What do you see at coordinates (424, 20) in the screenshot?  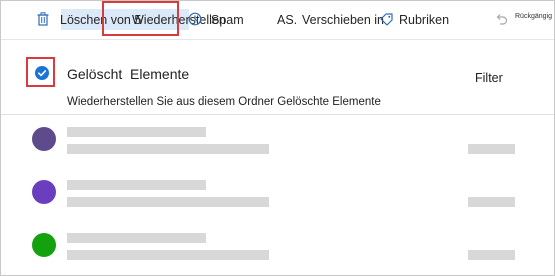 I see `categories-button: Rubriken` at bounding box center [424, 20].